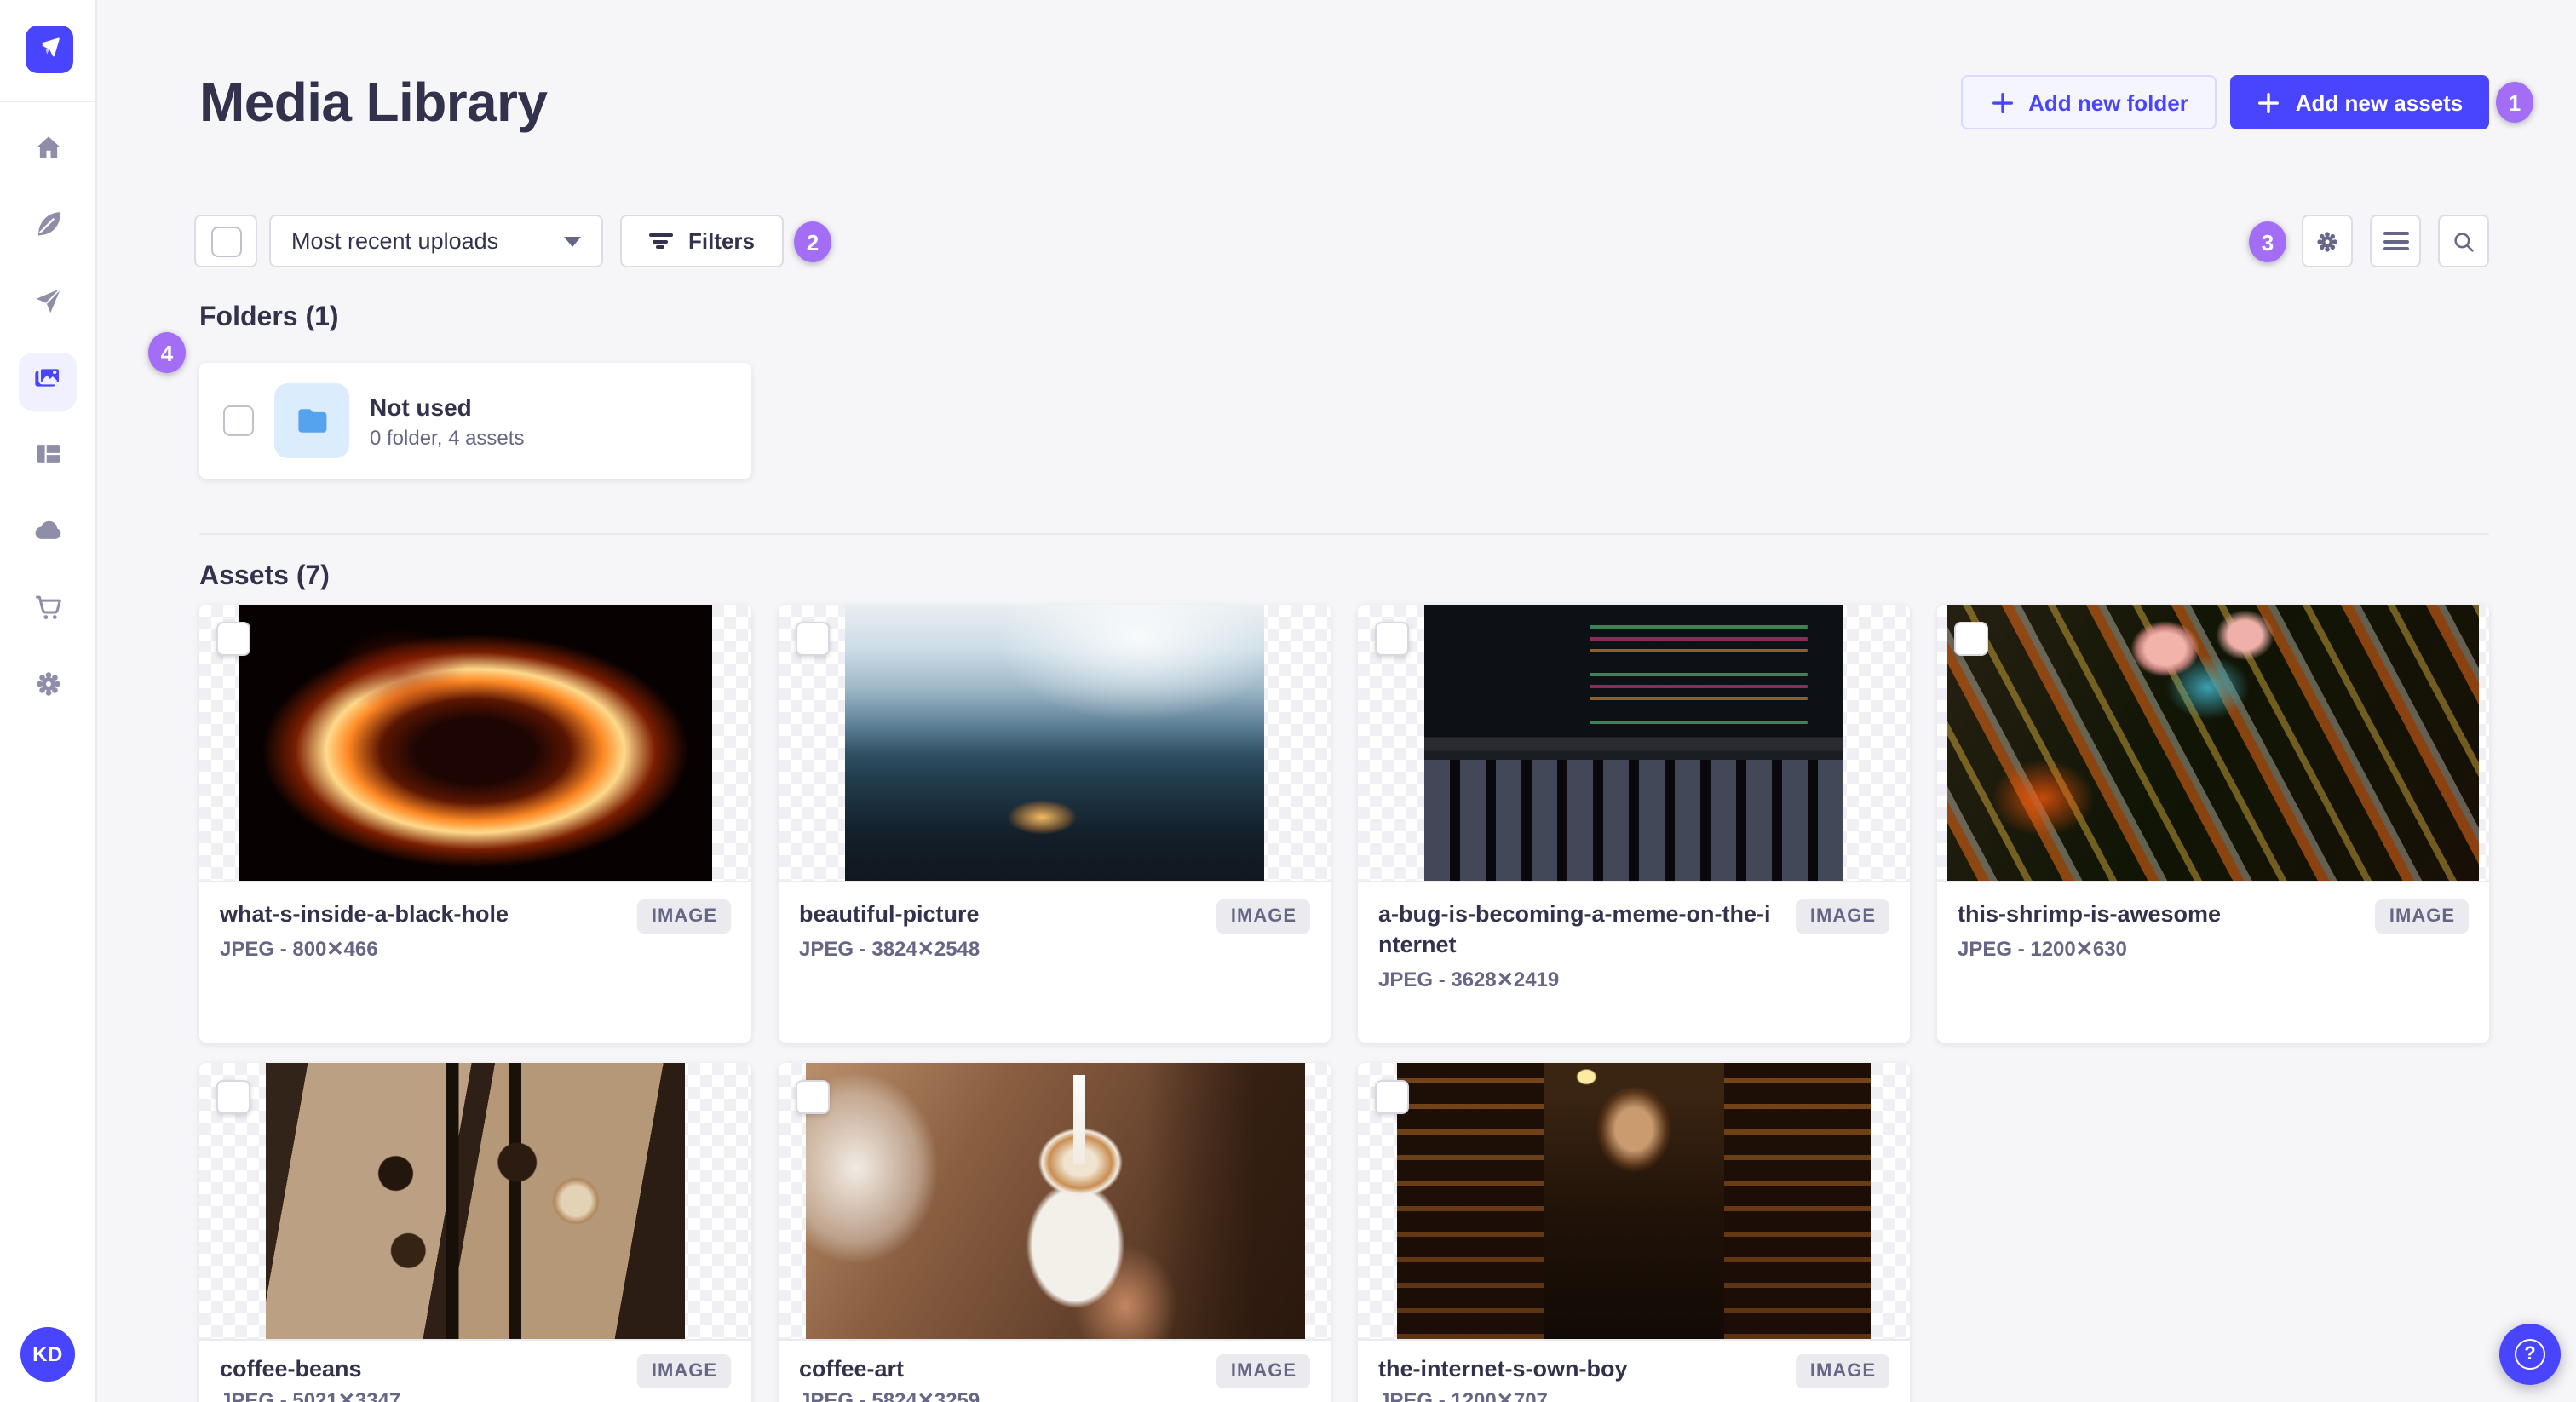 The image size is (2576, 1402). I want to click on paper-plane-icon, so click(49, 304).